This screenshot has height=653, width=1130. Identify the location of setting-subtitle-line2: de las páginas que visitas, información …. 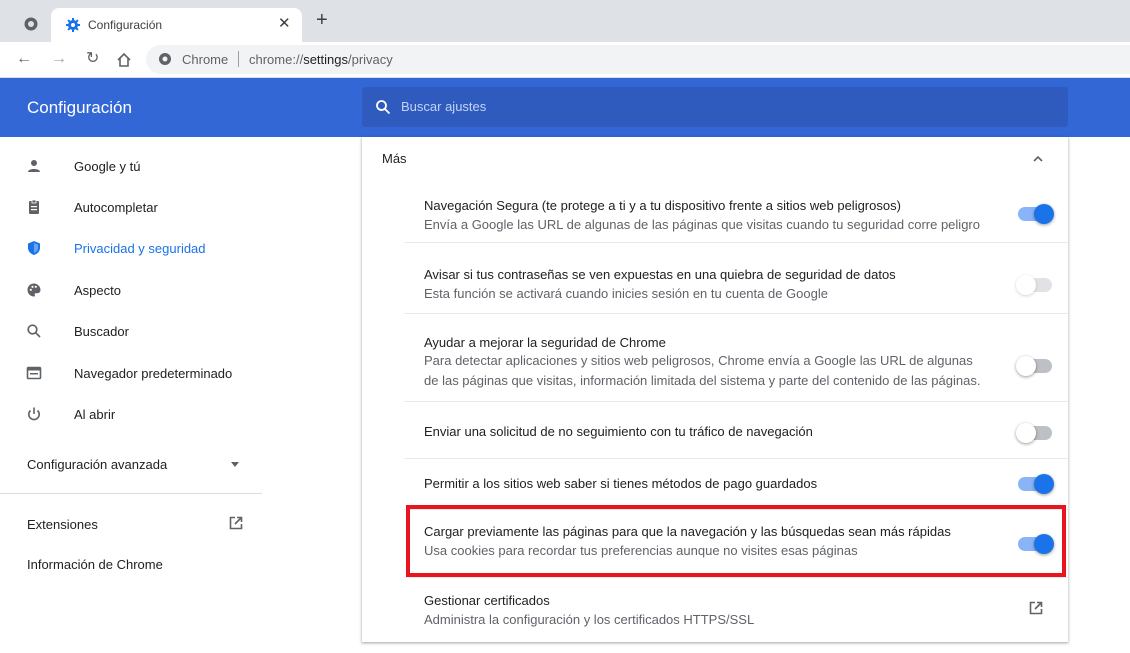
(702, 380).